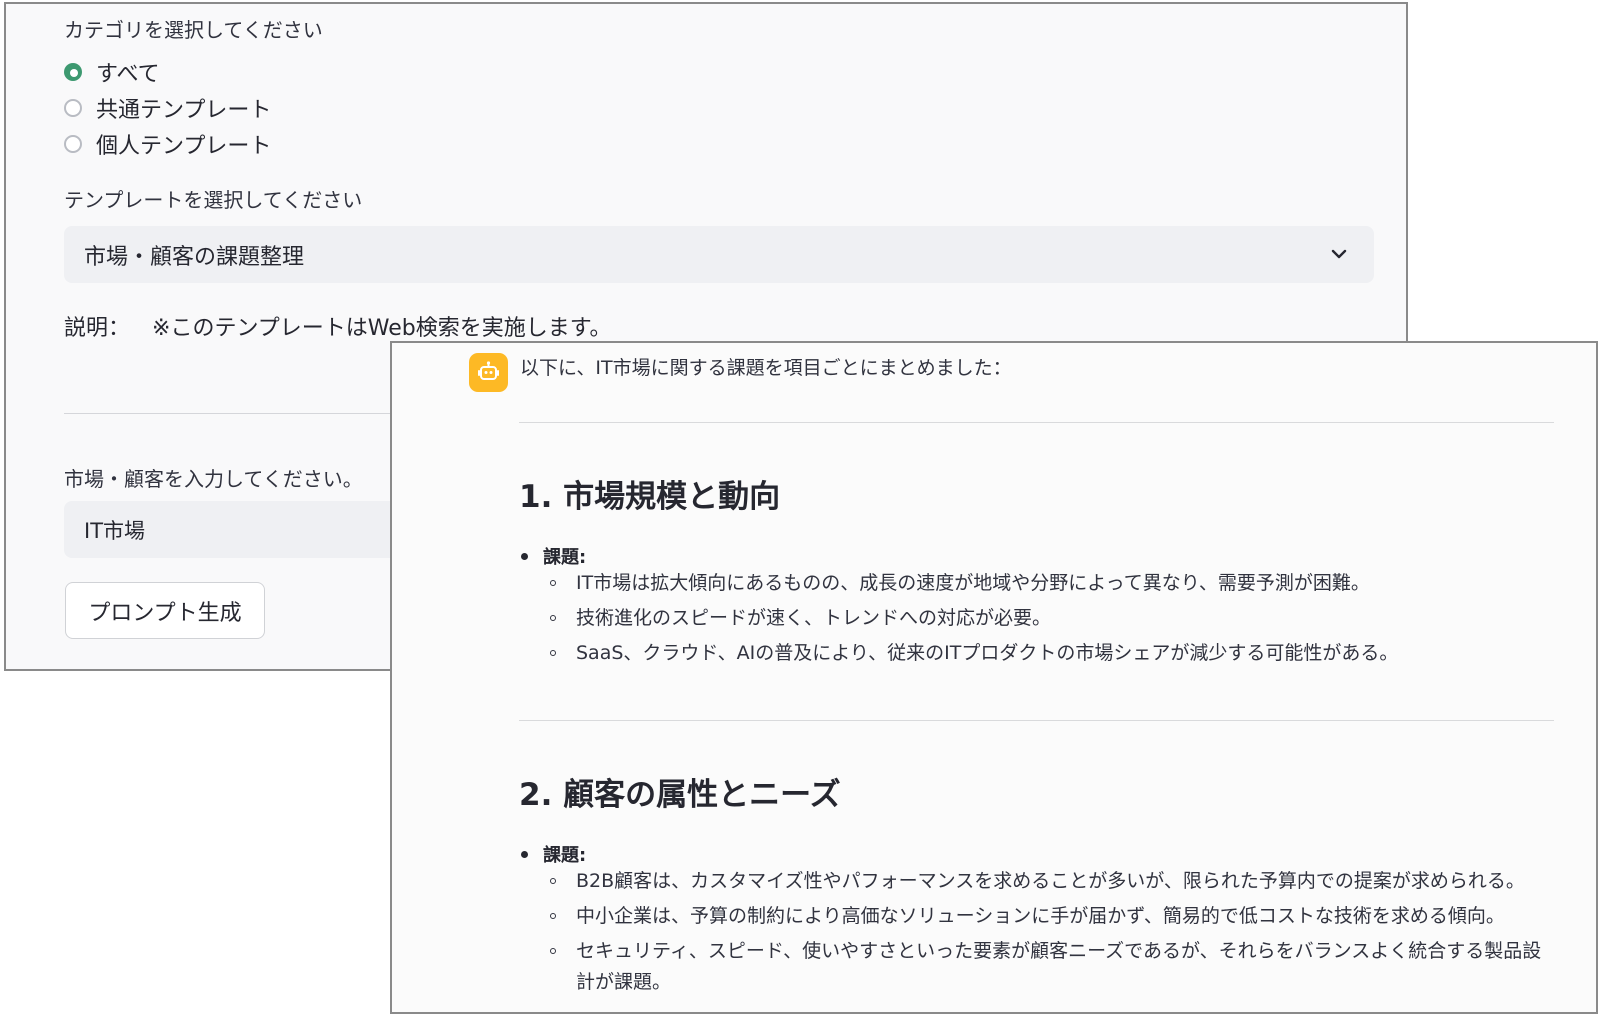 This screenshot has width=1600, height=1014. Describe the element at coordinates (73, 72) in the screenshot. I see `radio-button-checked` at that location.